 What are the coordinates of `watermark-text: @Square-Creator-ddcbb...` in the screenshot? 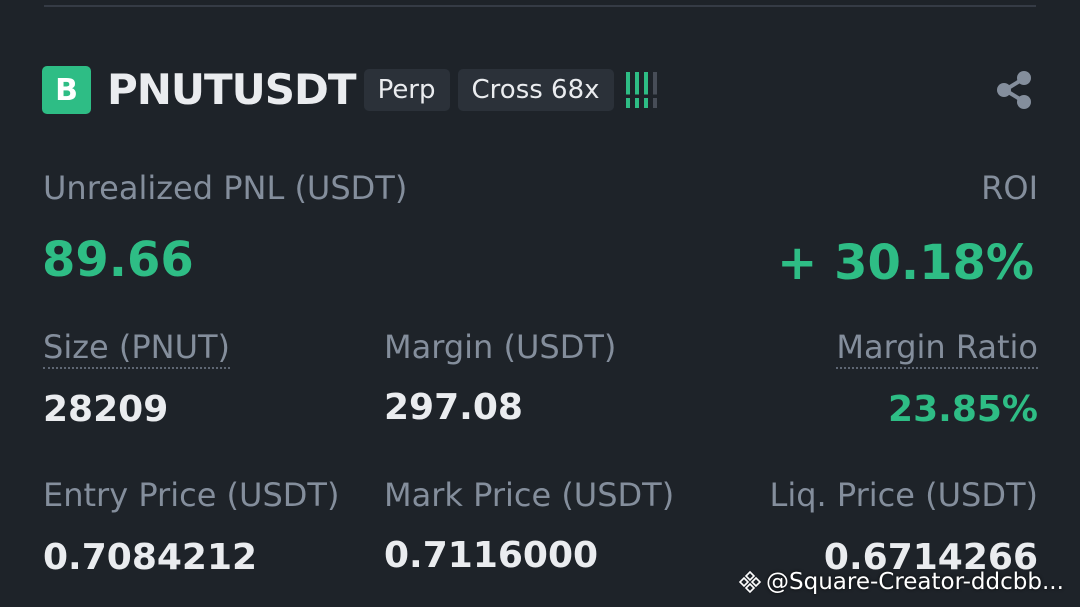 It's located at (915, 582).